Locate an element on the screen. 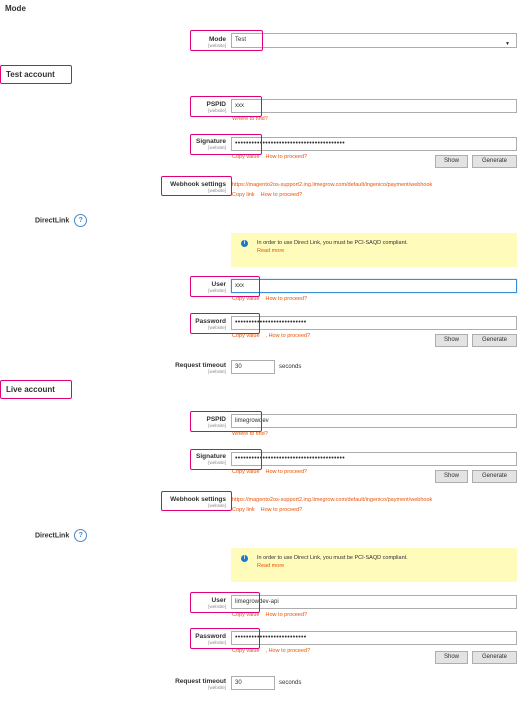  highlight-test-signature is located at coordinates (226, 144).